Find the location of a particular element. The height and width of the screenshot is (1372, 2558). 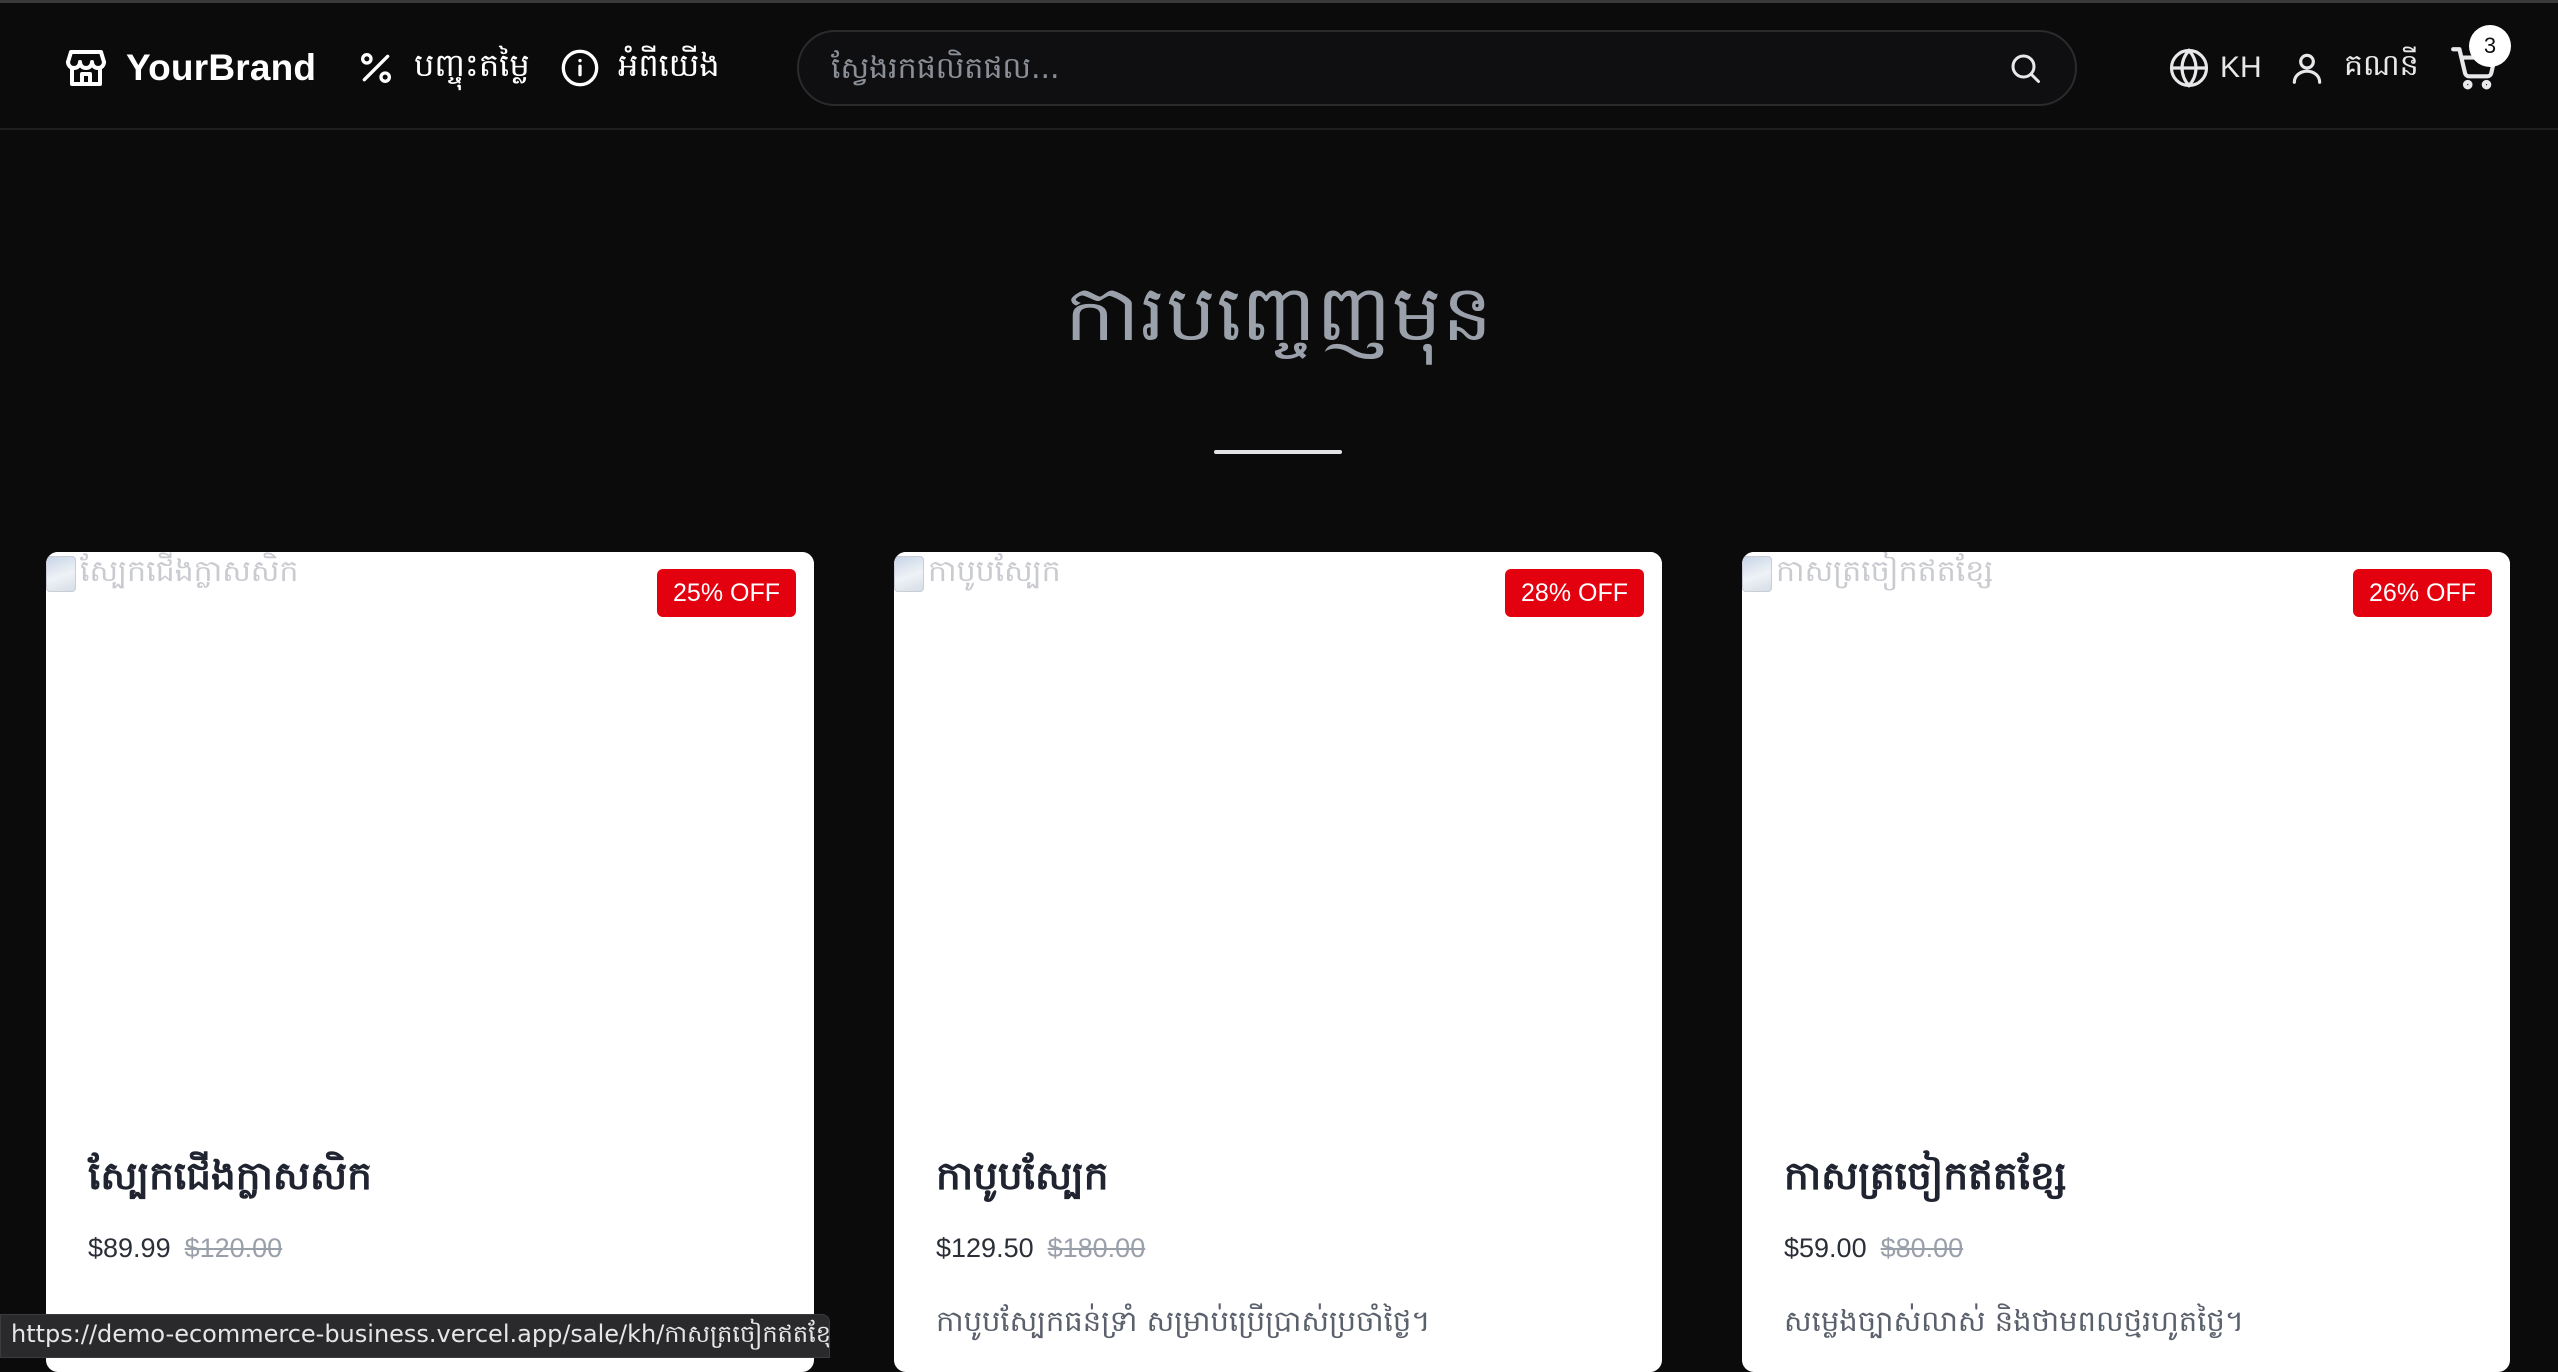

broken-image-alt: កាសត្រចៀកឥតខ្សែ is located at coordinates (1867, 574).